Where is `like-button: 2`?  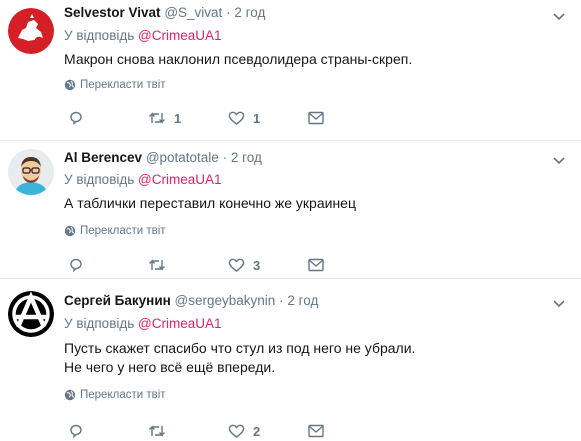
like-button: 2 is located at coordinates (244, 431).